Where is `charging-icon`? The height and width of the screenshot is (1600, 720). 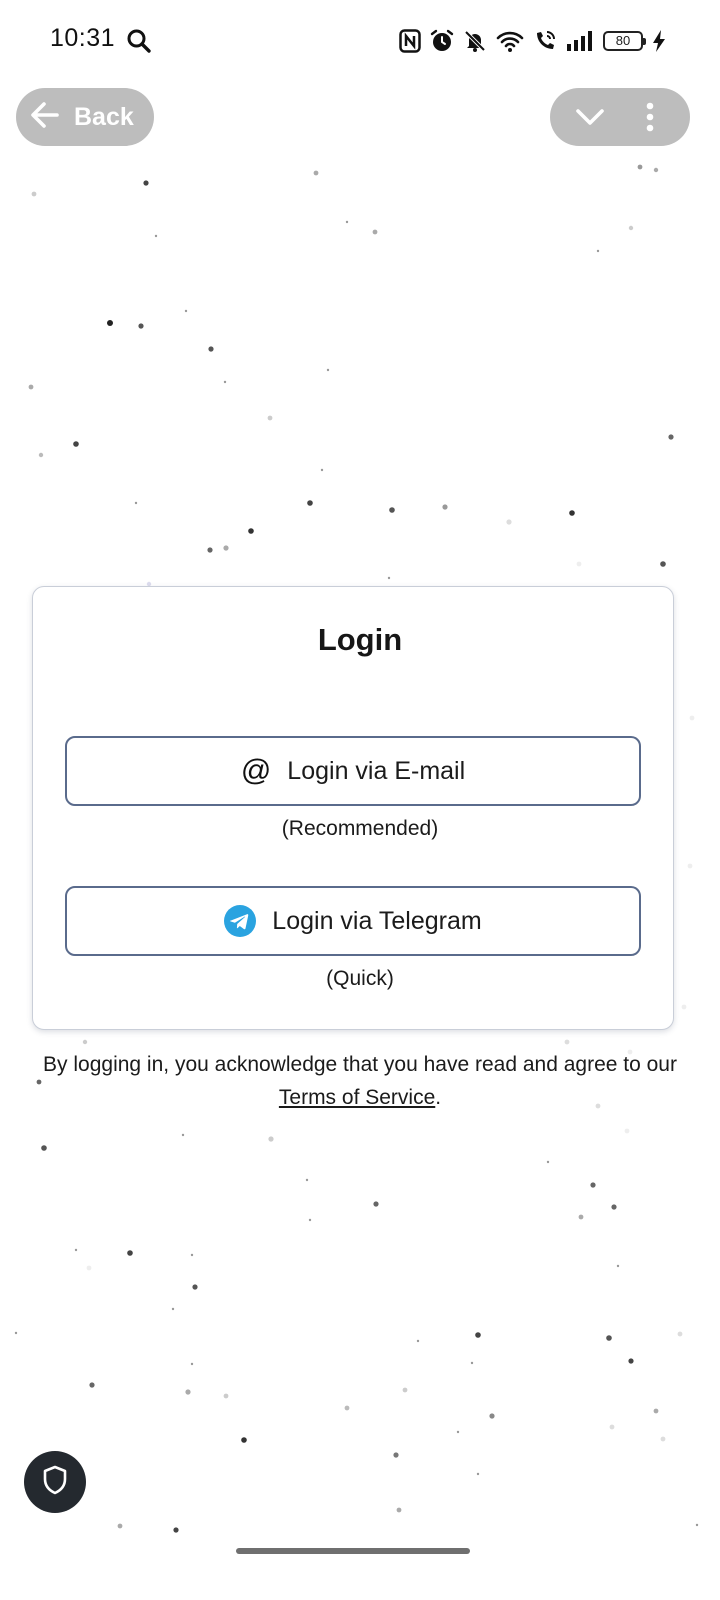 charging-icon is located at coordinates (659, 41).